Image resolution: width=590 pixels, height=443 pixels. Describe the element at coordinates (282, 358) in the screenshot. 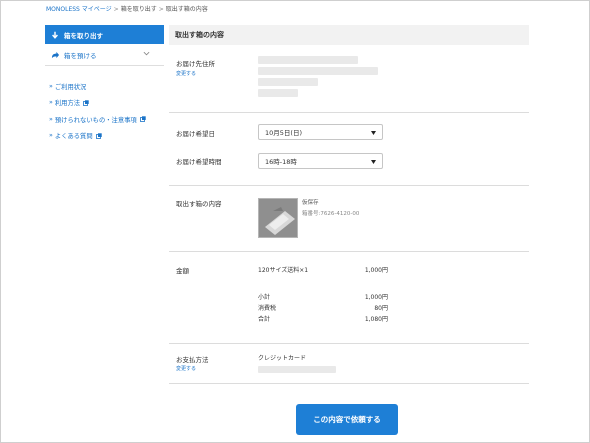

I see `payment-method: クレジットカード` at that location.